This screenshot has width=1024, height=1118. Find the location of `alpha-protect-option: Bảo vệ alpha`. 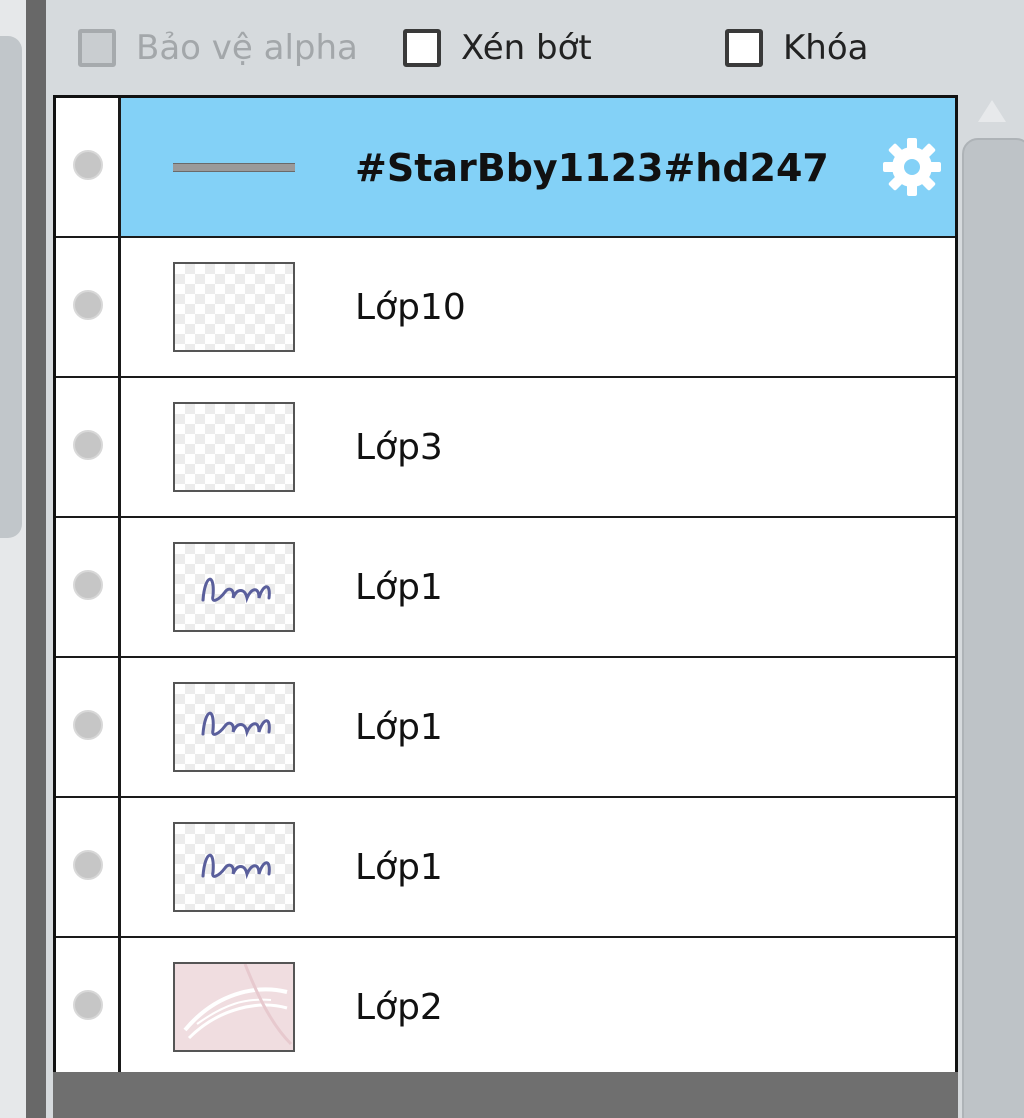

alpha-protect-option: Bảo vệ alpha is located at coordinates (218, 48).